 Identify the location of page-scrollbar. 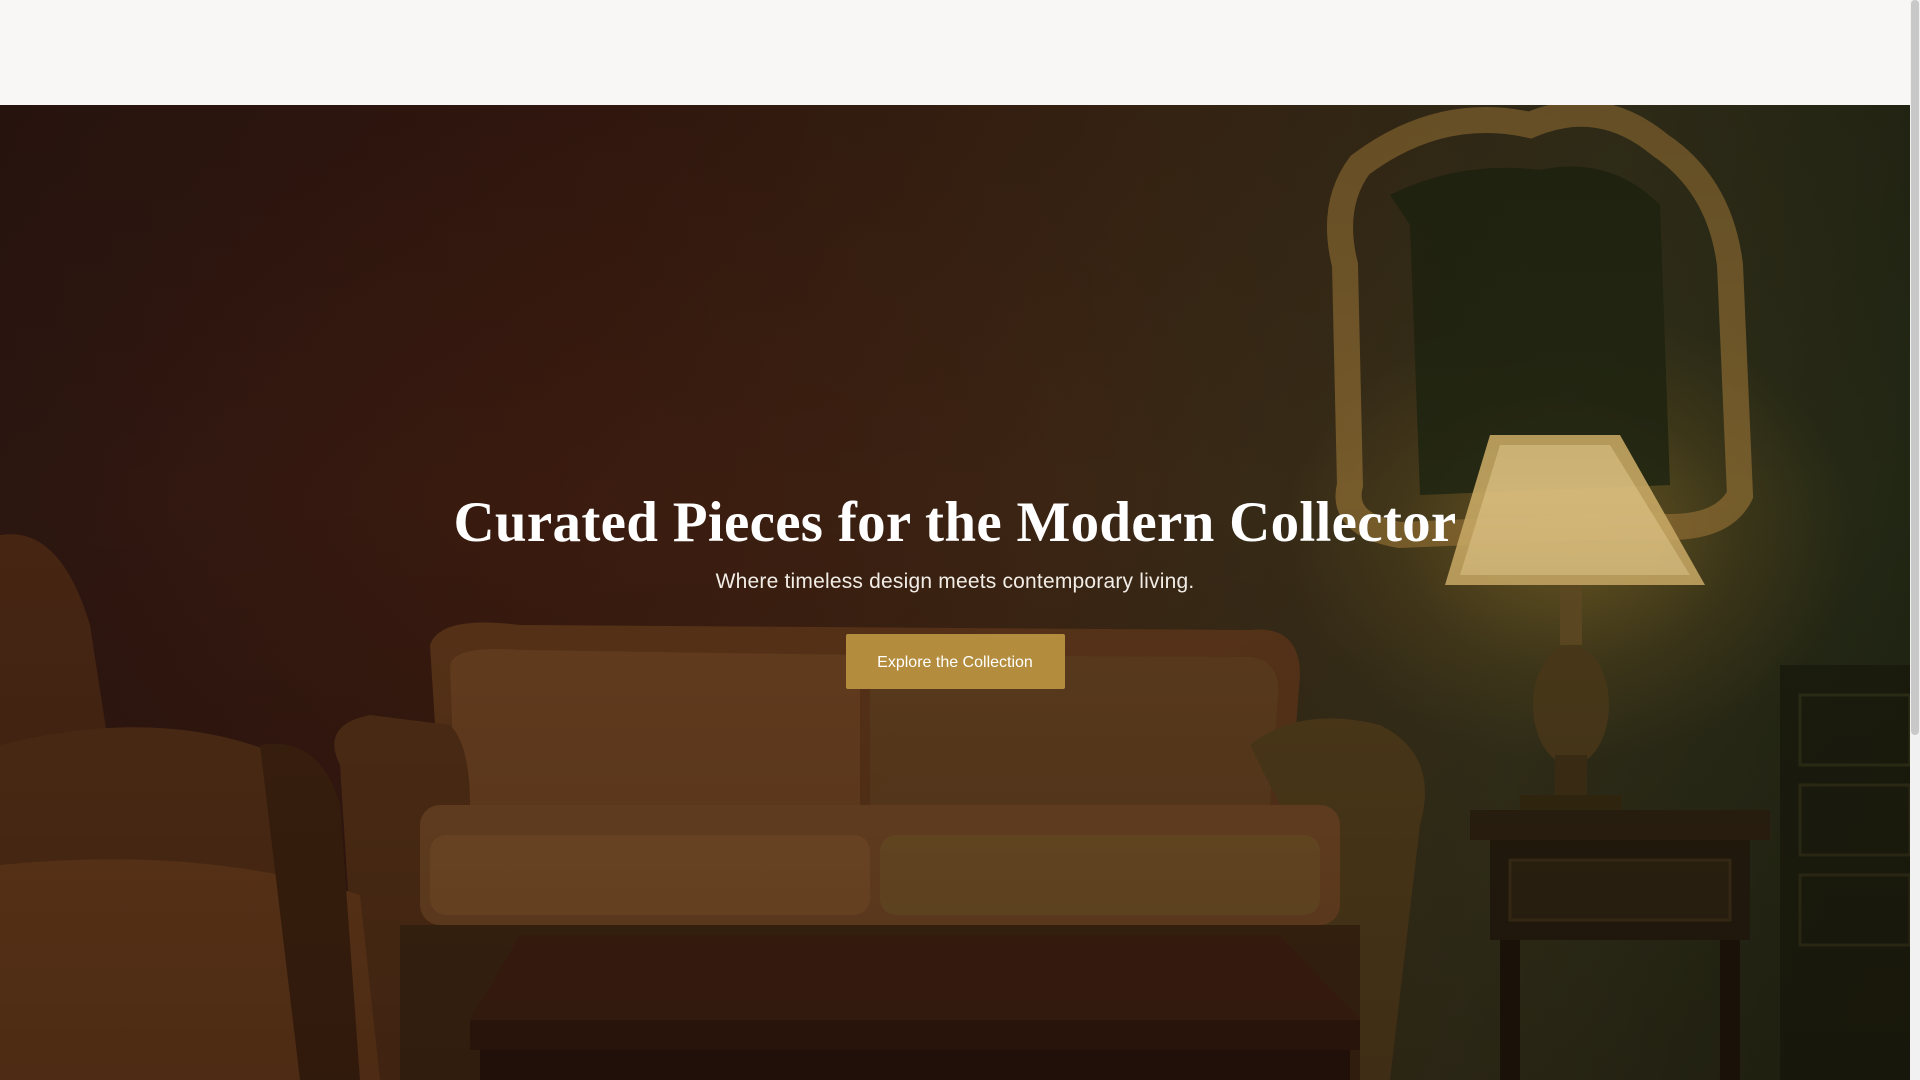
(1915, 540).